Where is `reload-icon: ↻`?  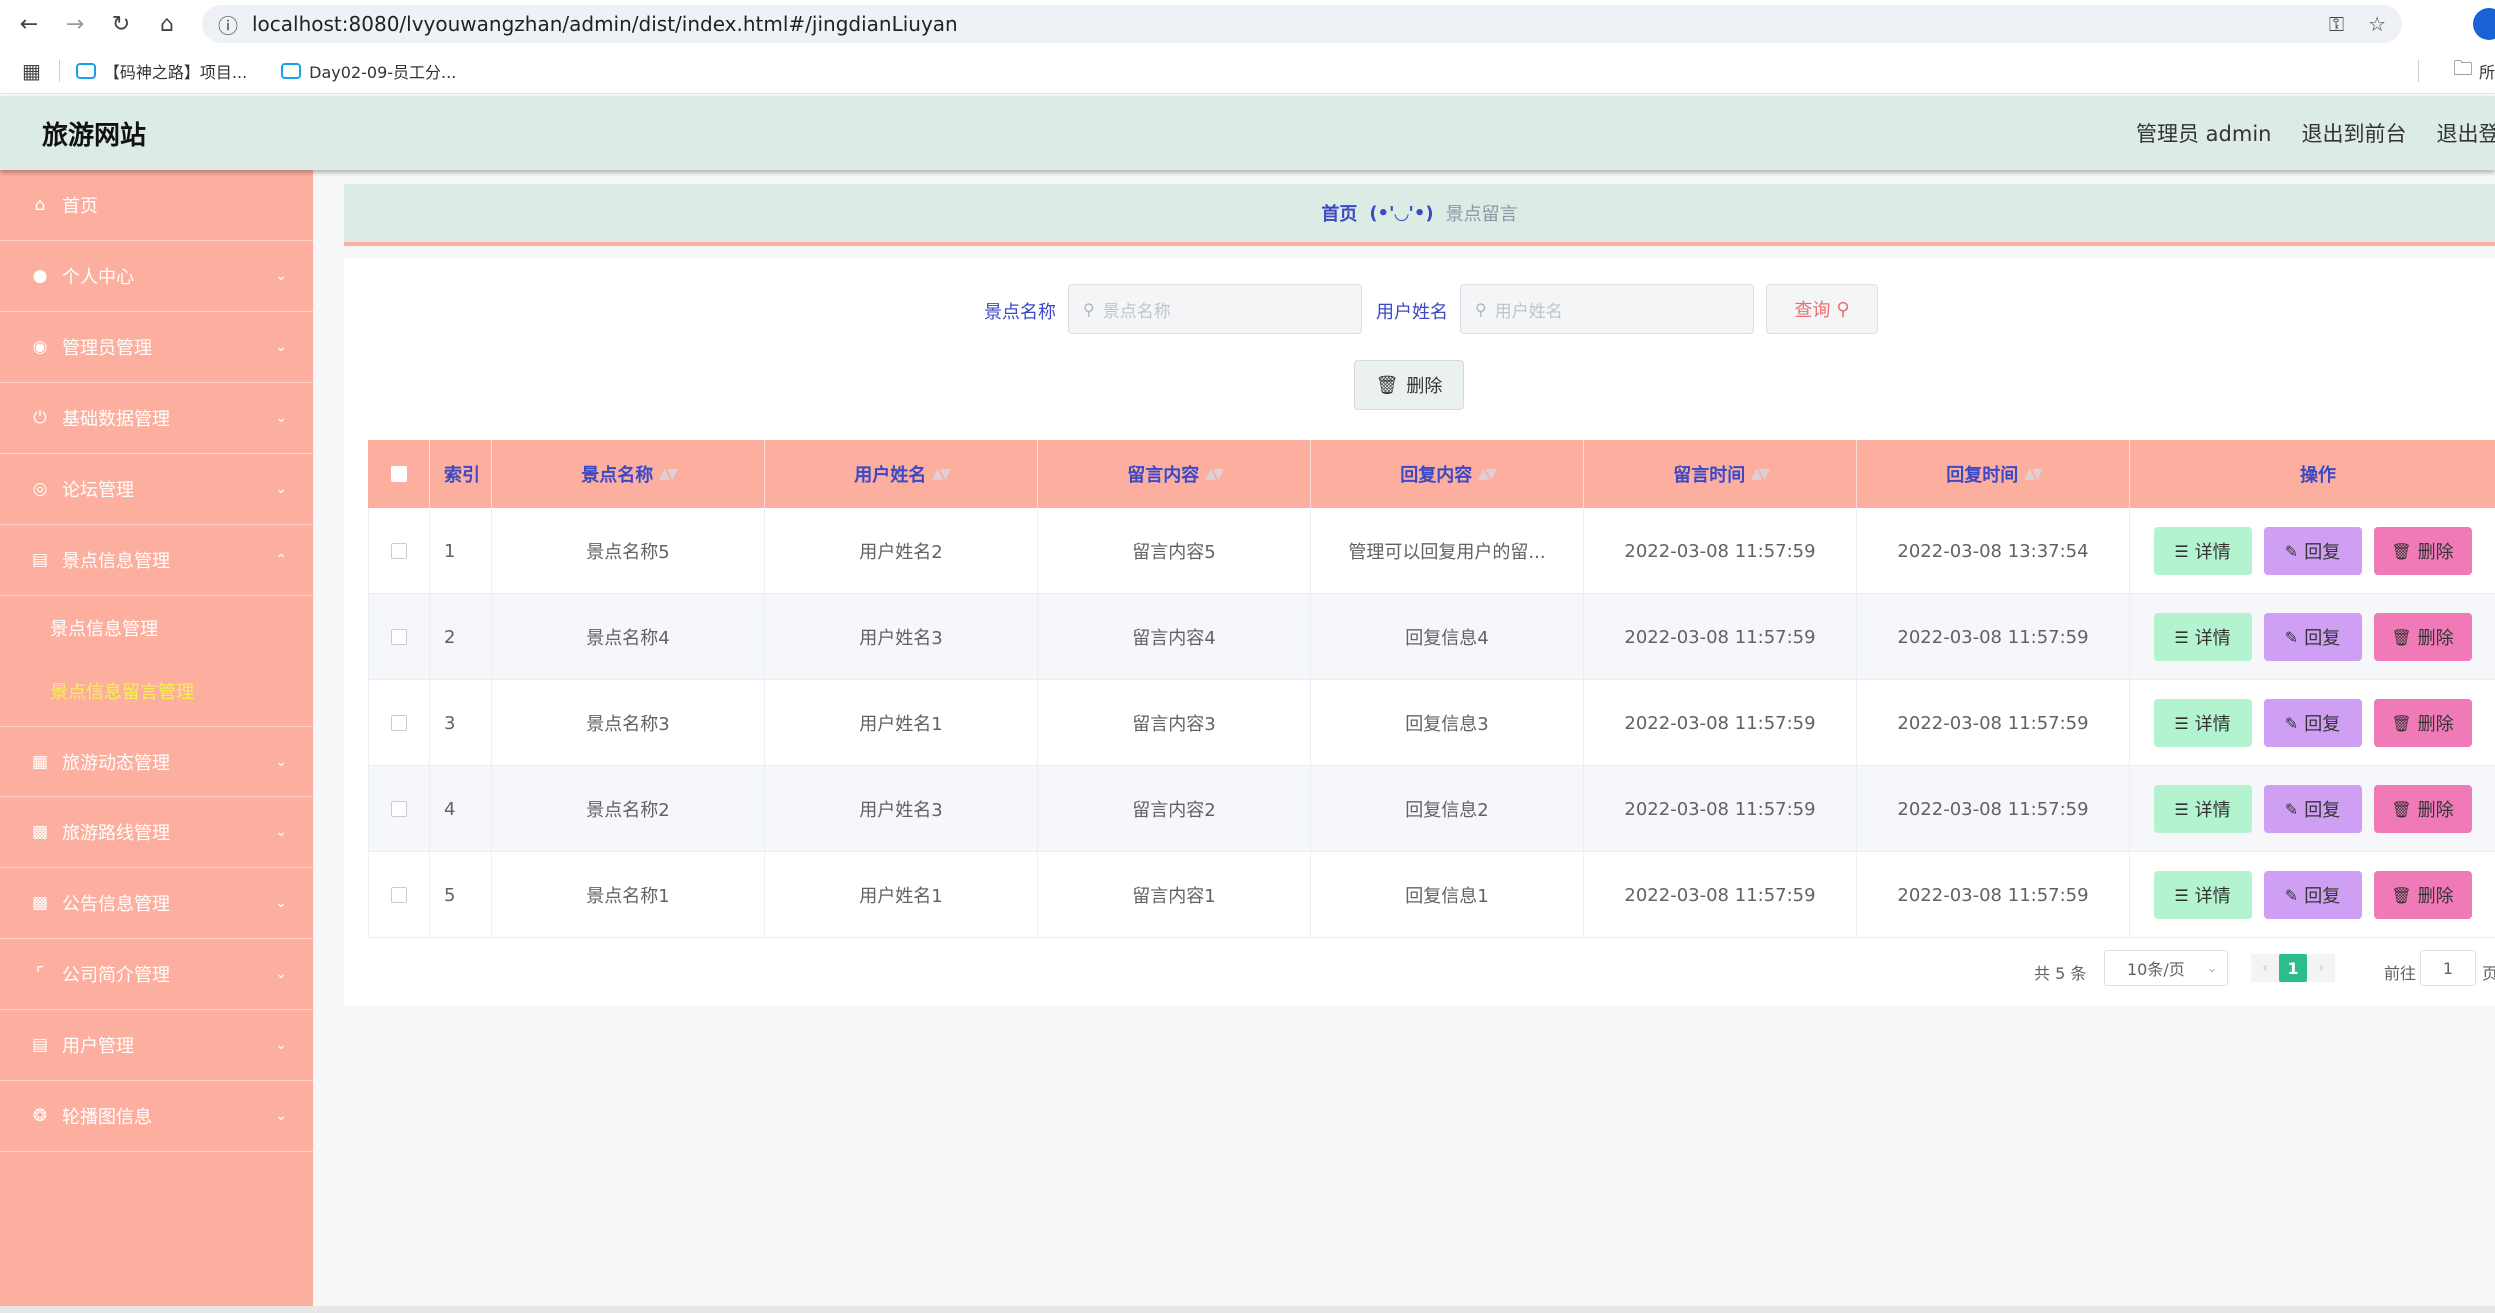 reload-icon: ↻ is located at coordinates (121, 24).